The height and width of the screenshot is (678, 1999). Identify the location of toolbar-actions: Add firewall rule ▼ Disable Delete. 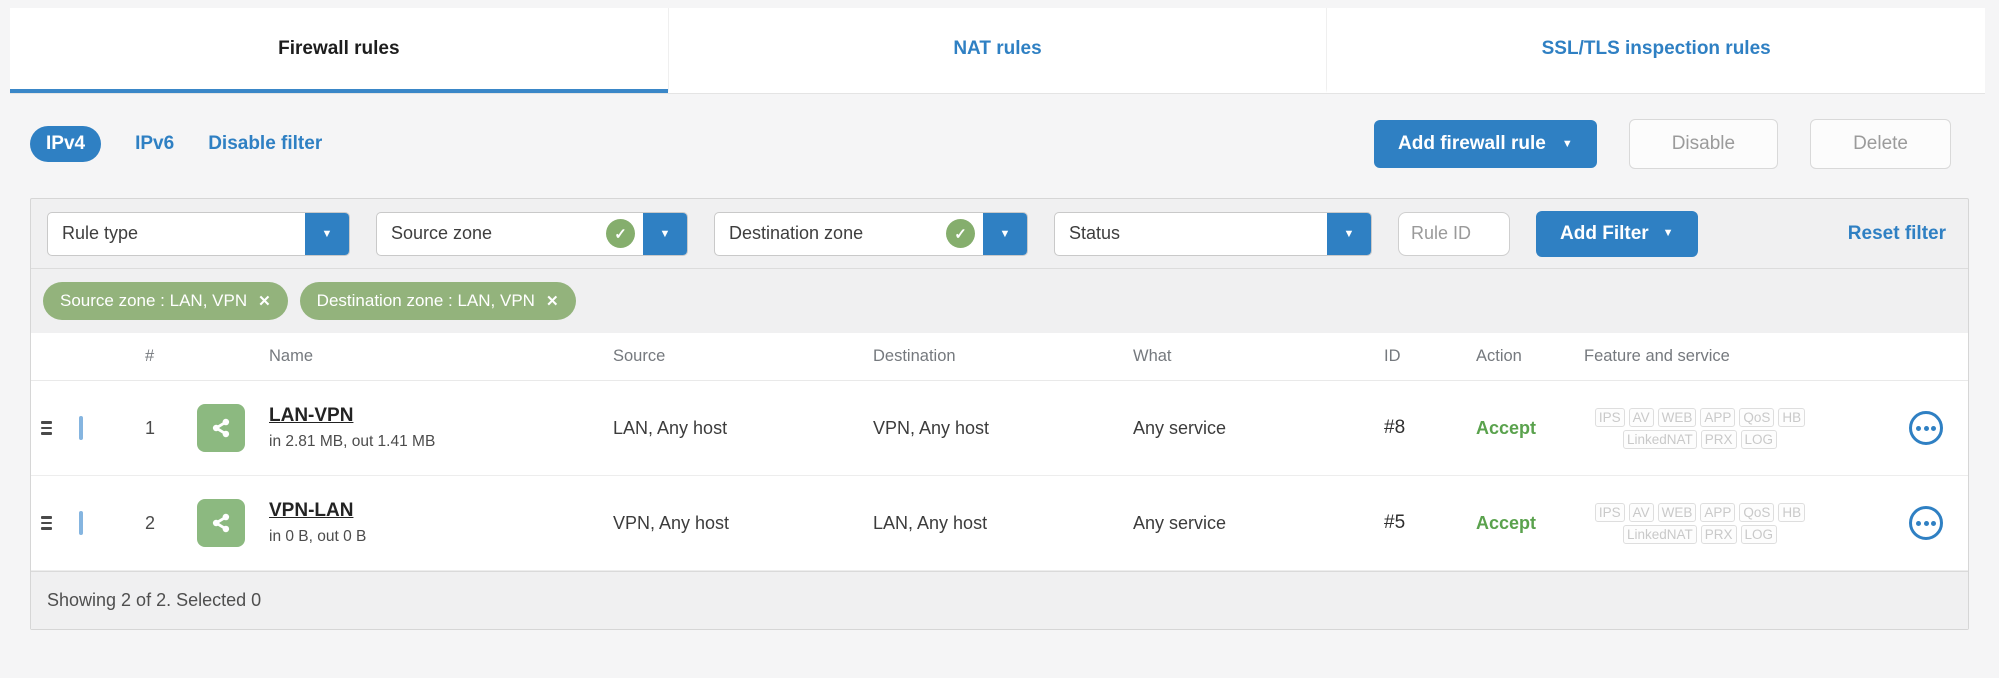
(1671, 144).